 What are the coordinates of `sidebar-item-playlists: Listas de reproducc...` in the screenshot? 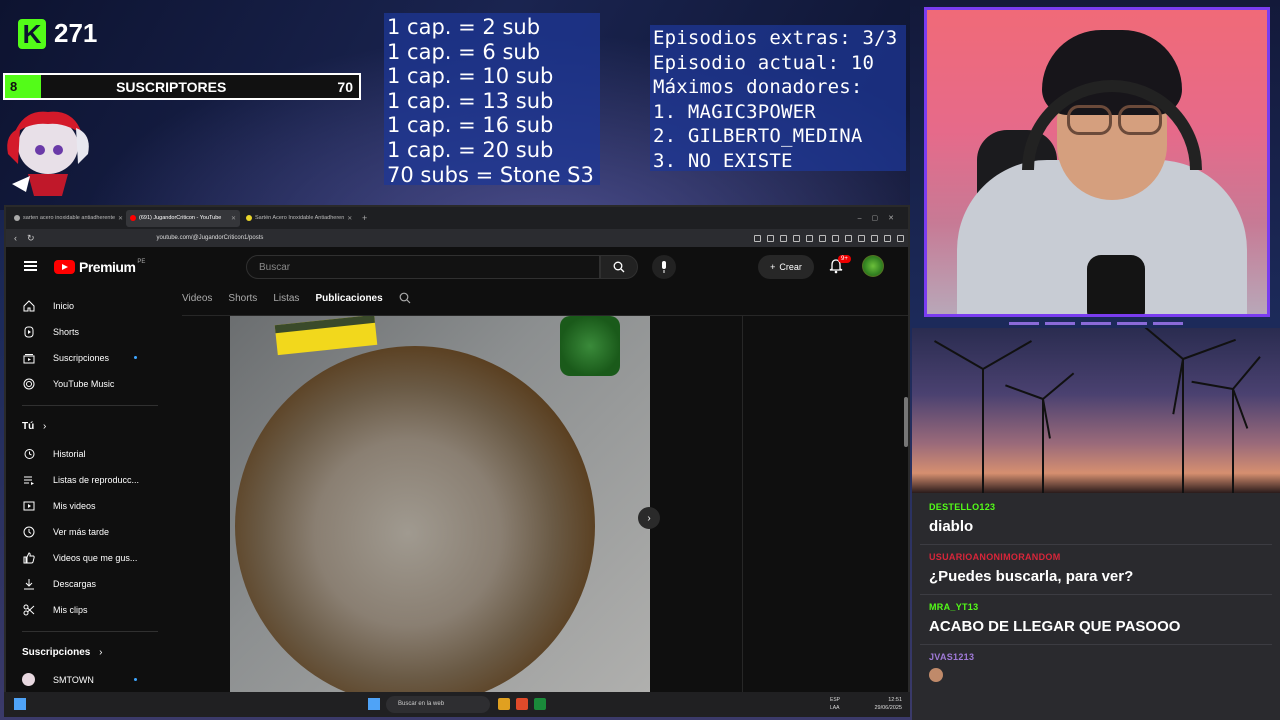 It's located at (87, 479).